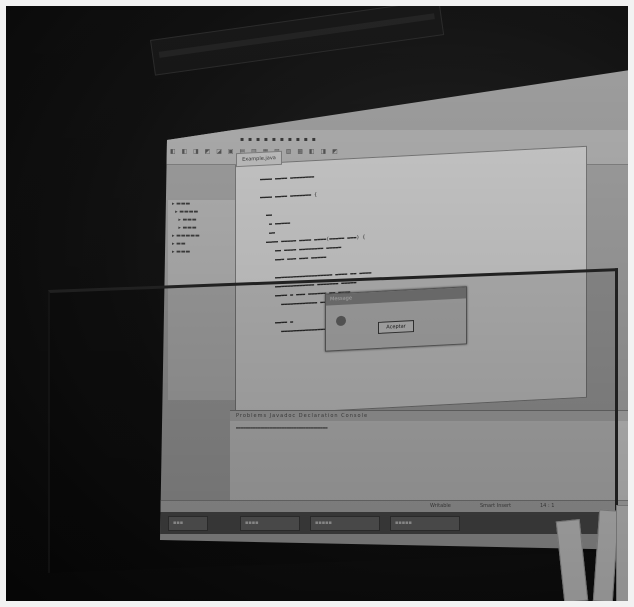  I want to click on tree-item: ▸ ▬▬▬▬▬, so click(186, 236).